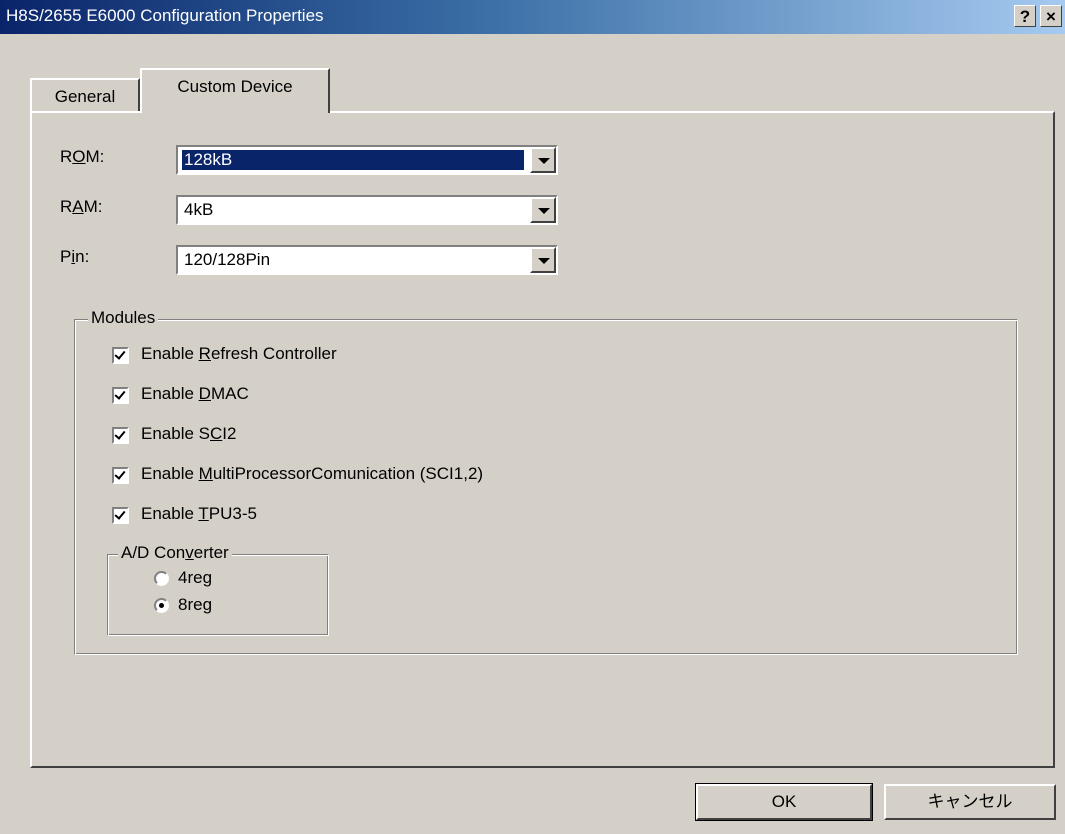 Image resolution: width=1065 pixels, height=834 pixels. I want to click on pin-value: 120/128Pin, so click(227, 259).